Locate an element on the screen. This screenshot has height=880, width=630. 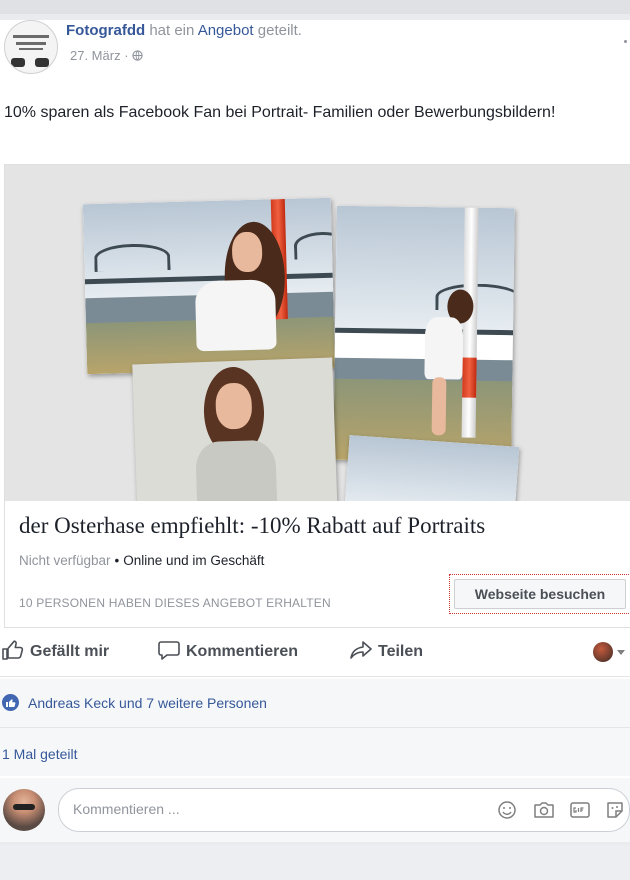
post-meta: 27. März · is located at coordinates (106, 55).